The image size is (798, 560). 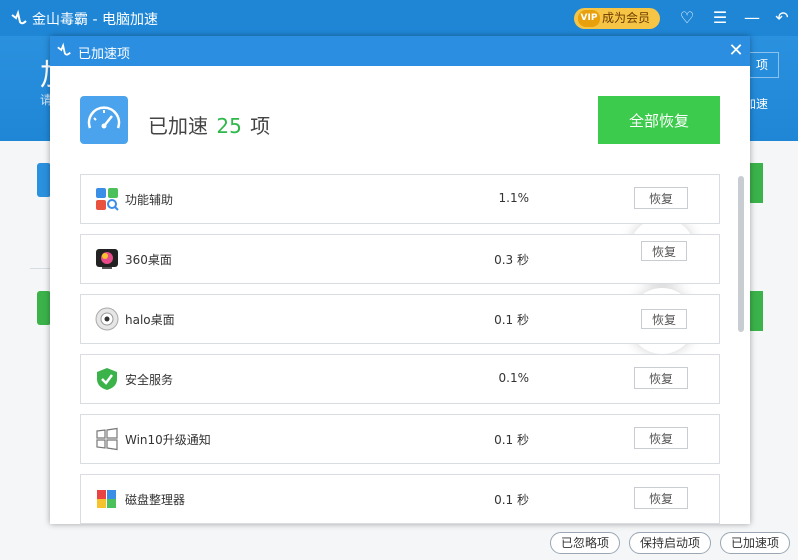 What do you see at coordinates (752, 18) in the screenshot?
I see `minimize-icon: —` at bounding box center [752, 18].